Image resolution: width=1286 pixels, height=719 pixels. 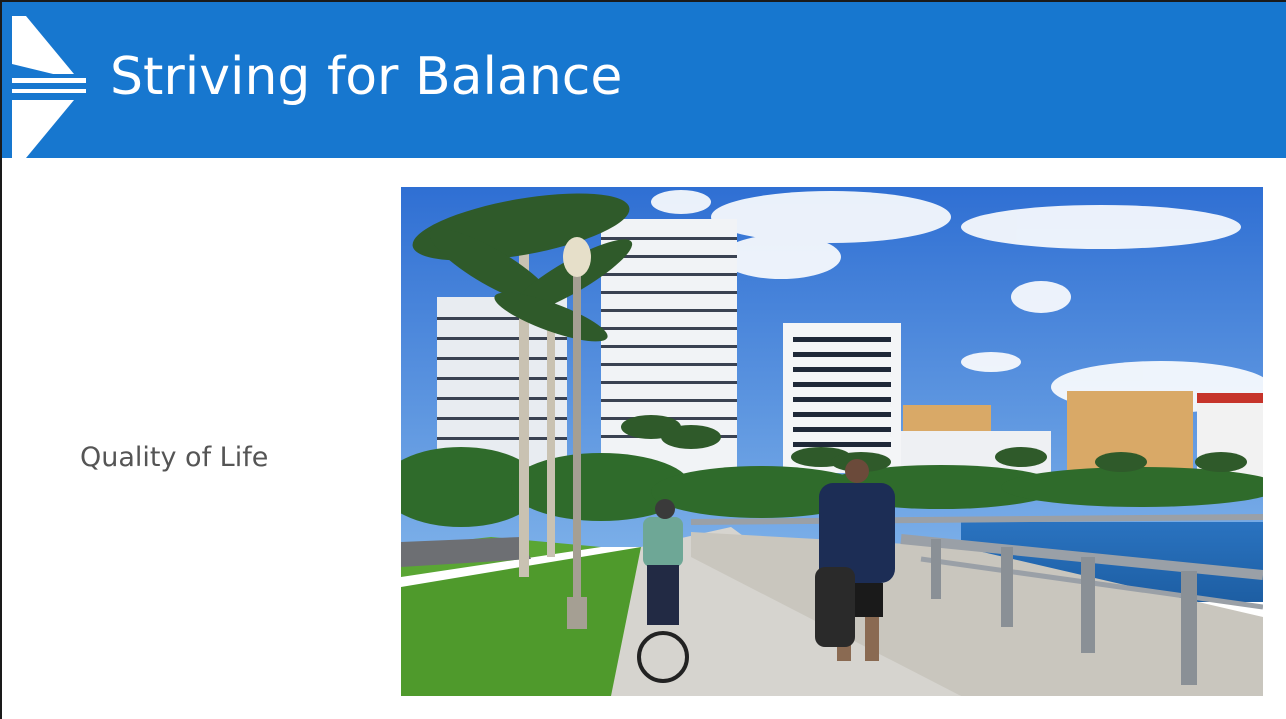 I want to click on slide-title: Striving for Balance, so click(x=366, y=77).